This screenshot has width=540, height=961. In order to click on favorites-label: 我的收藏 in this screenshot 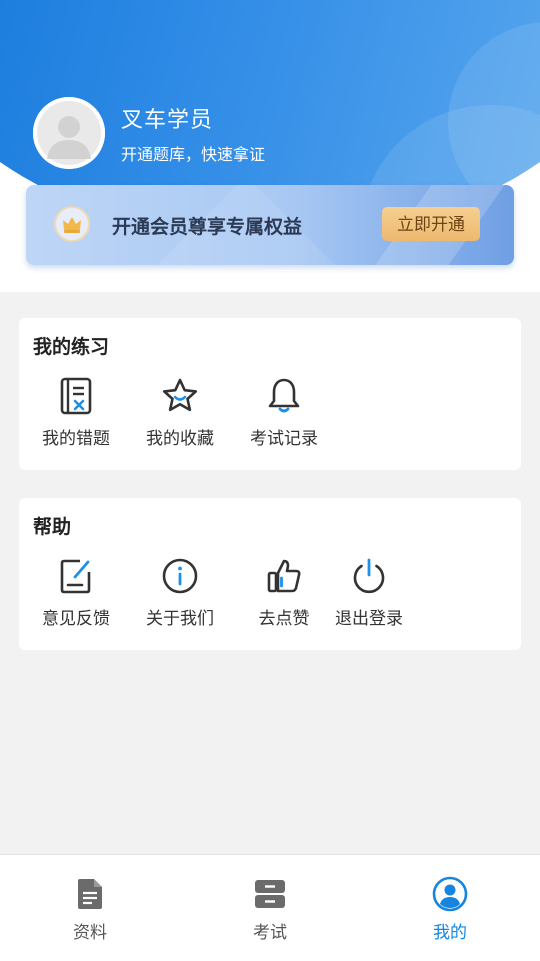, I will do `click(180, 439)`.